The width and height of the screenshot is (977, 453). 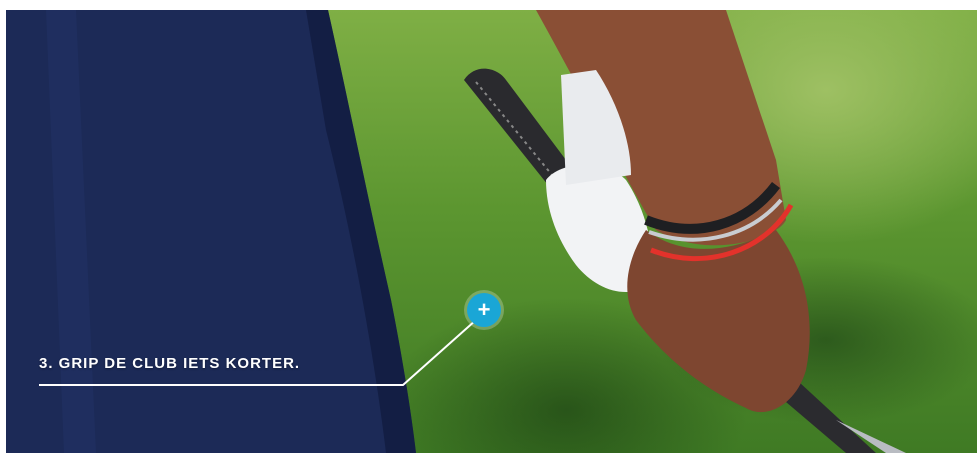 I want to click on plus-icon: +, so click(x=484, y=309).